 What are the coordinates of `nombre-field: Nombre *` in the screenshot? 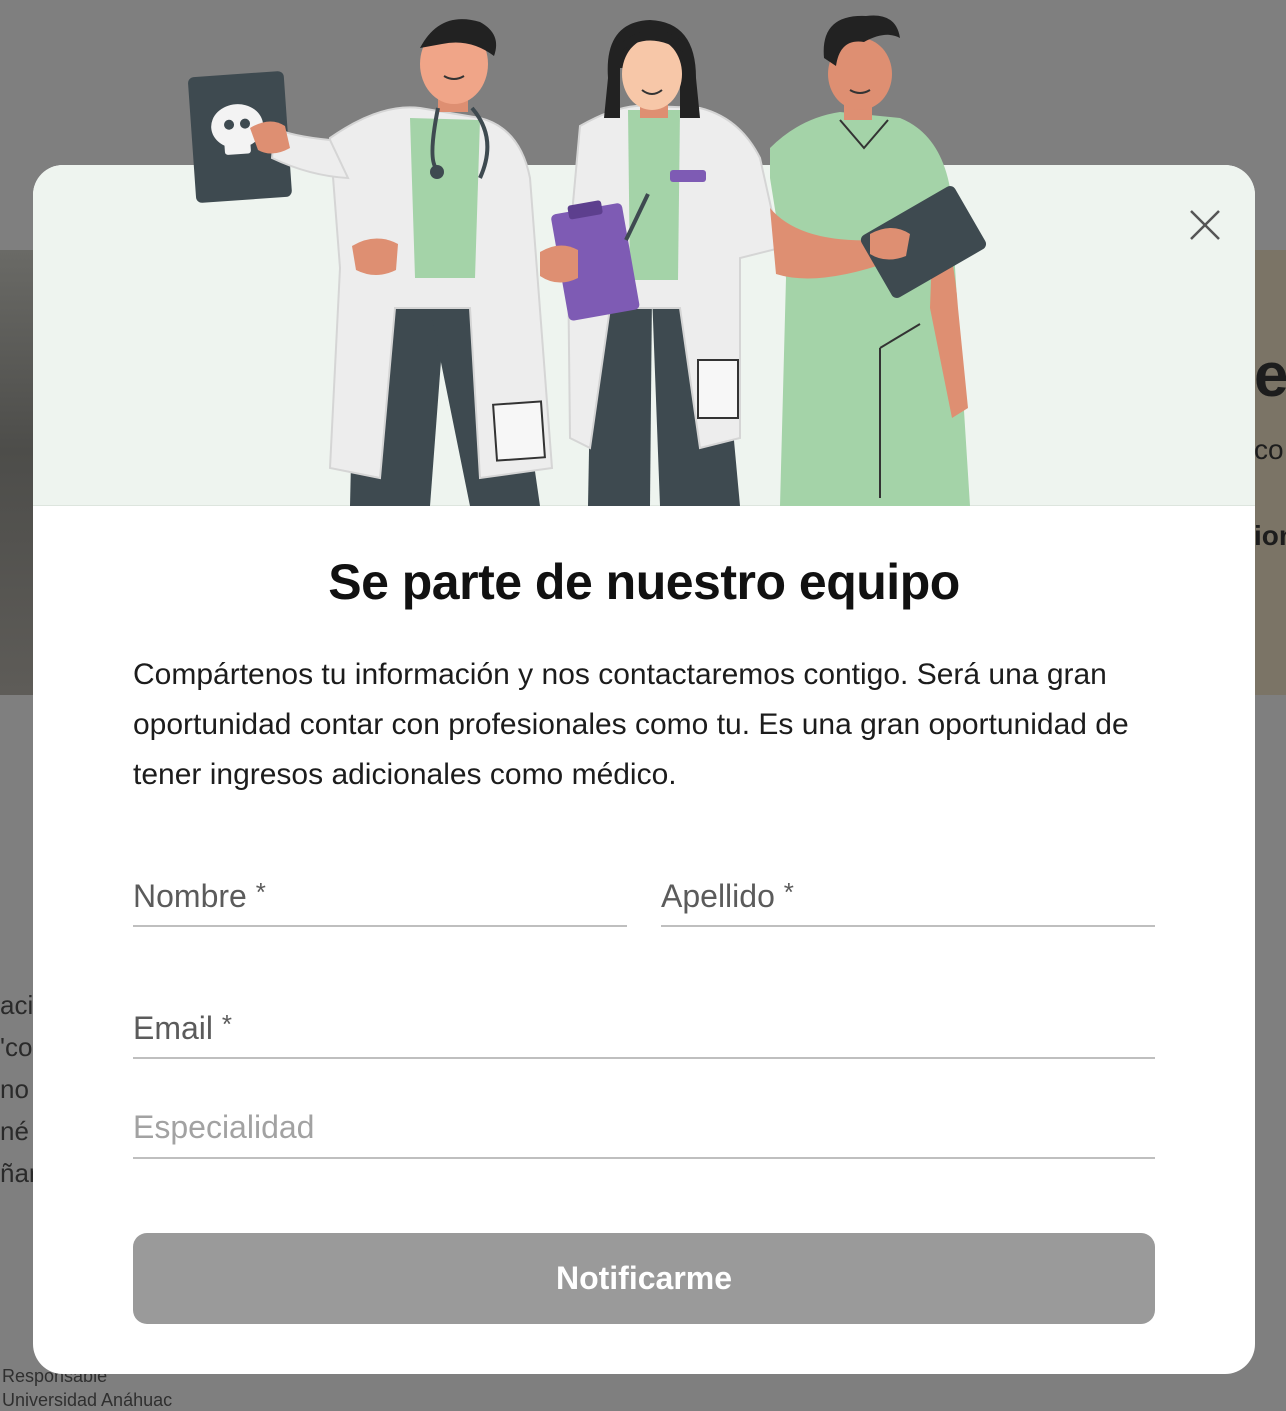 It's located at (382, 902).